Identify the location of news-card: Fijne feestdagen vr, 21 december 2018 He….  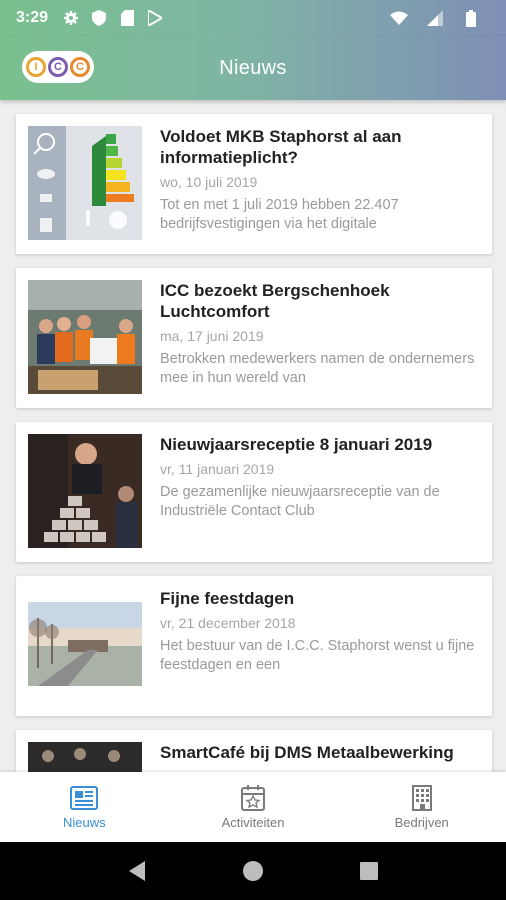
(254, 646).